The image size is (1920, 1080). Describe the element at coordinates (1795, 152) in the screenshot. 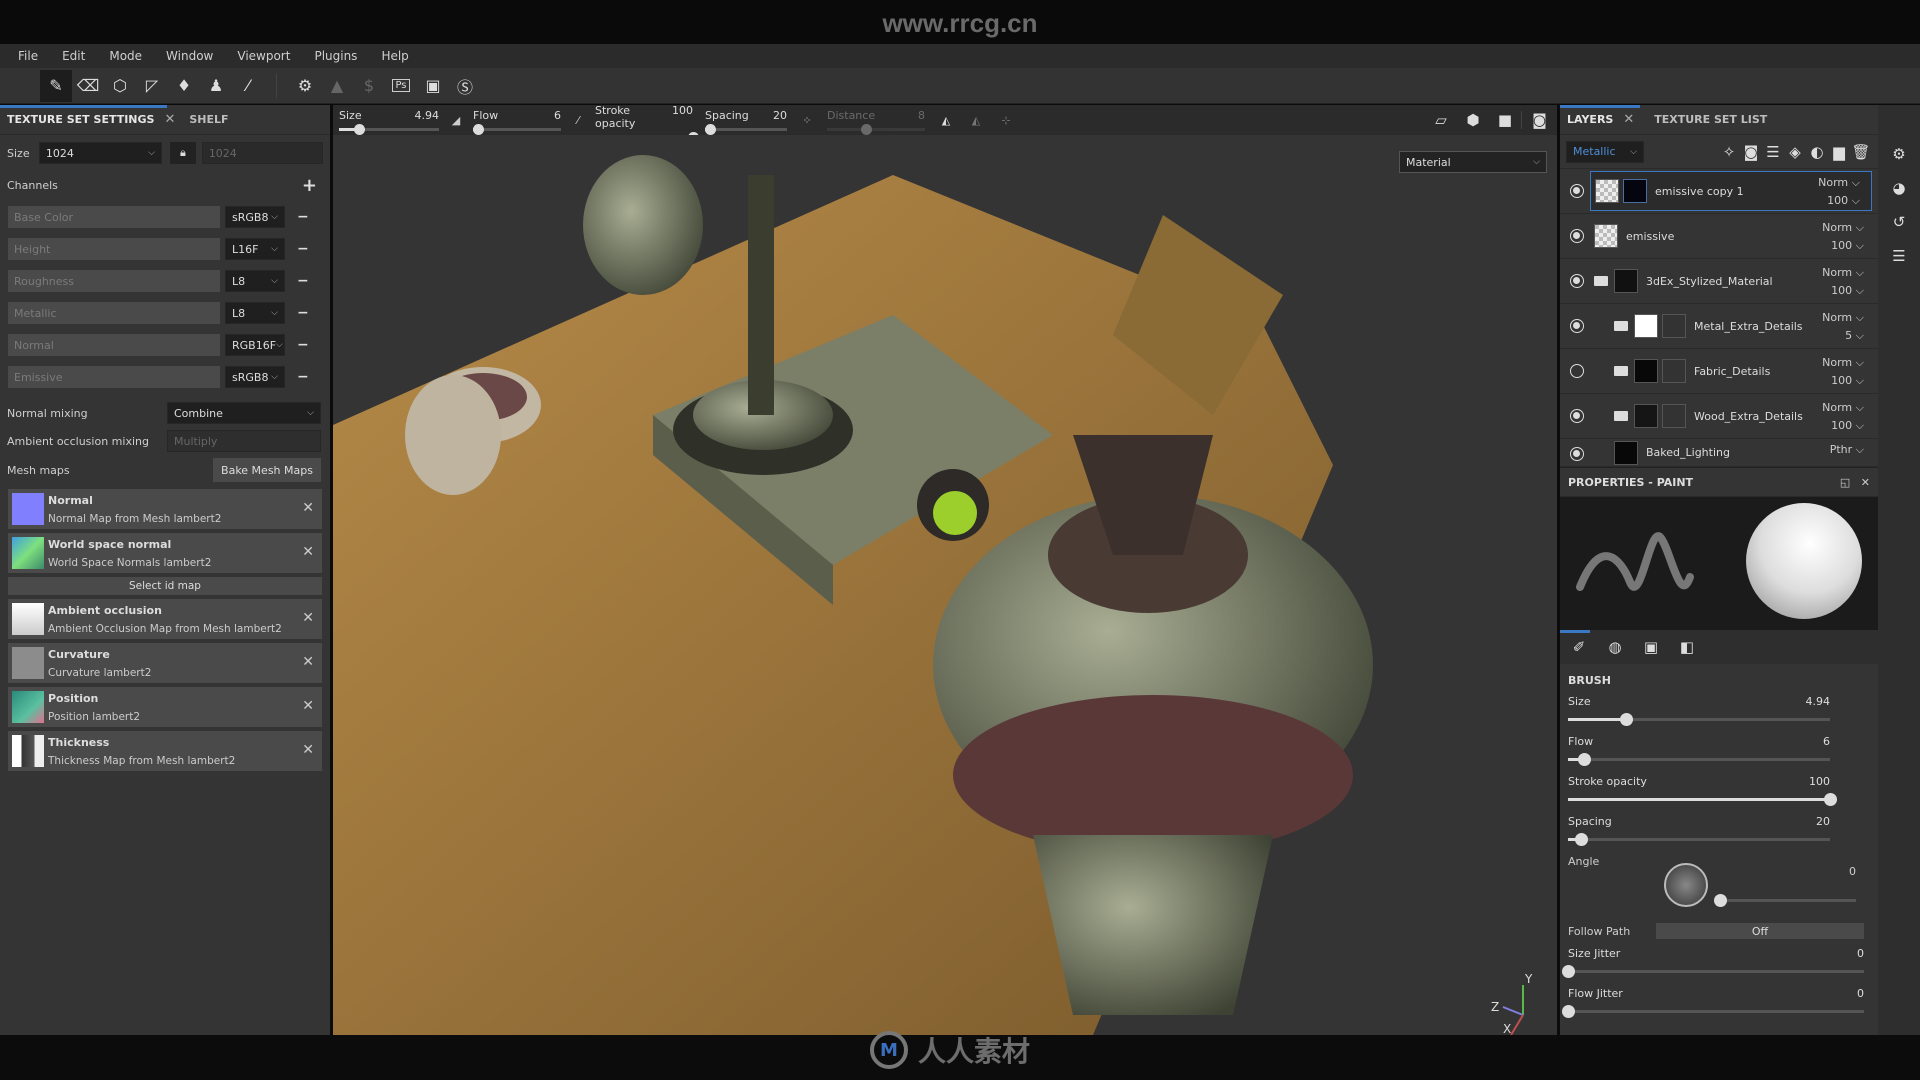

I see `add-fill-layer-icon: ◈` at that location.